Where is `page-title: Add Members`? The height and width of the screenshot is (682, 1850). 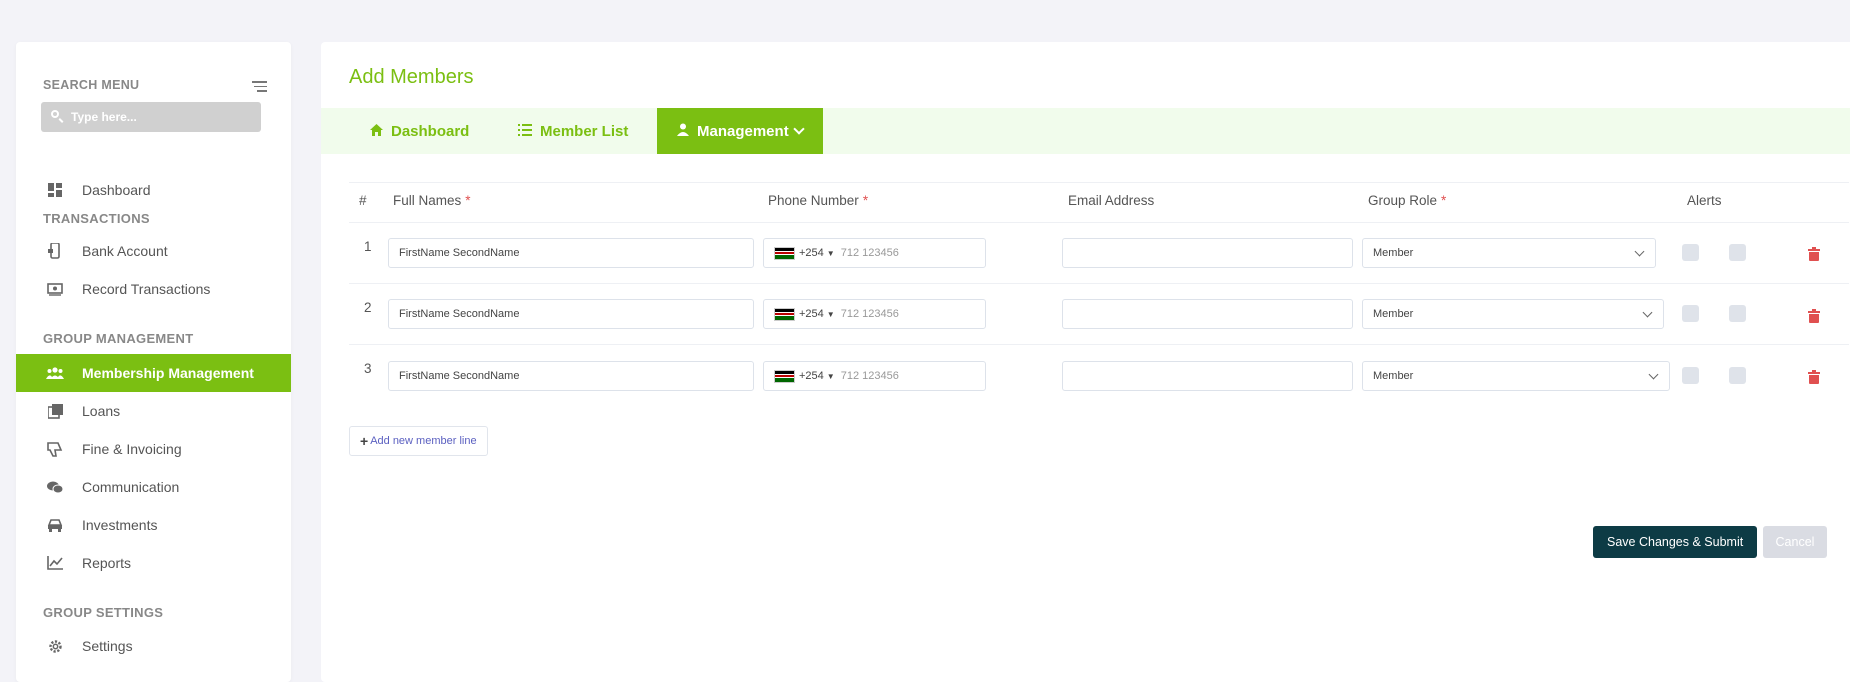
page-title: Add Members is located at coordinates (411, 77).